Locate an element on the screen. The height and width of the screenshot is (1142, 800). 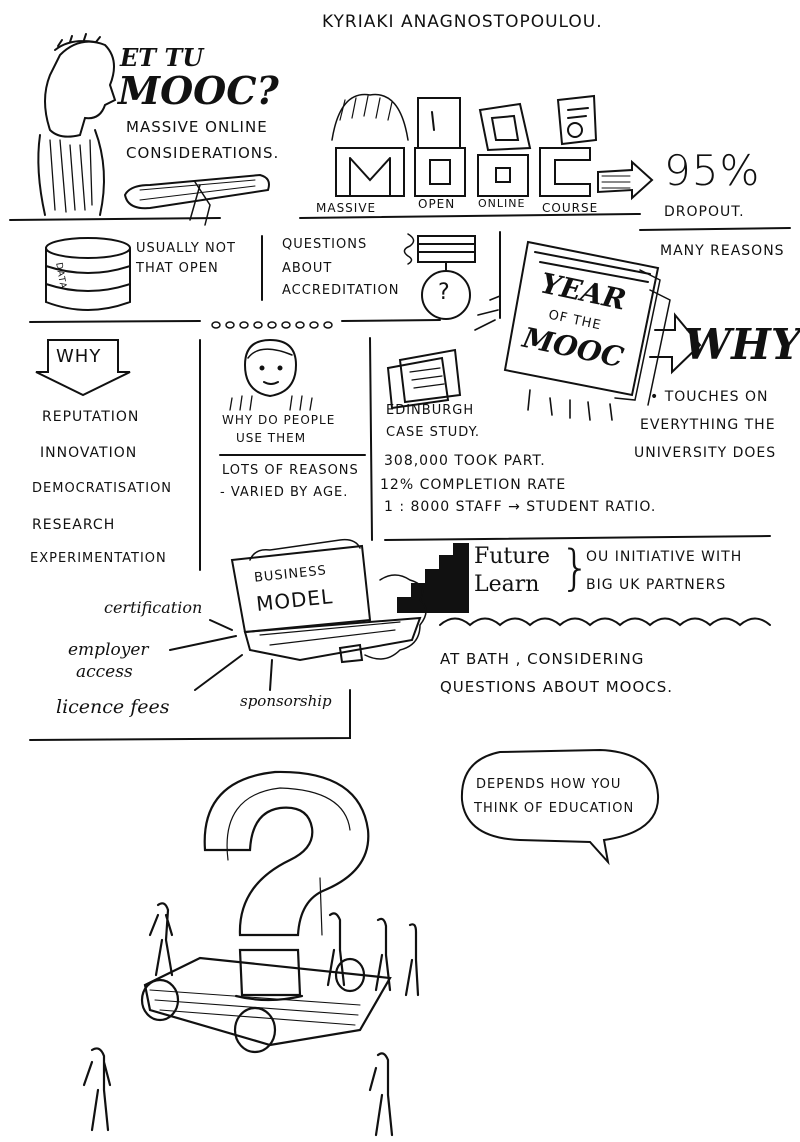
title-line1: ET TU is located at coordinates (162, 57).